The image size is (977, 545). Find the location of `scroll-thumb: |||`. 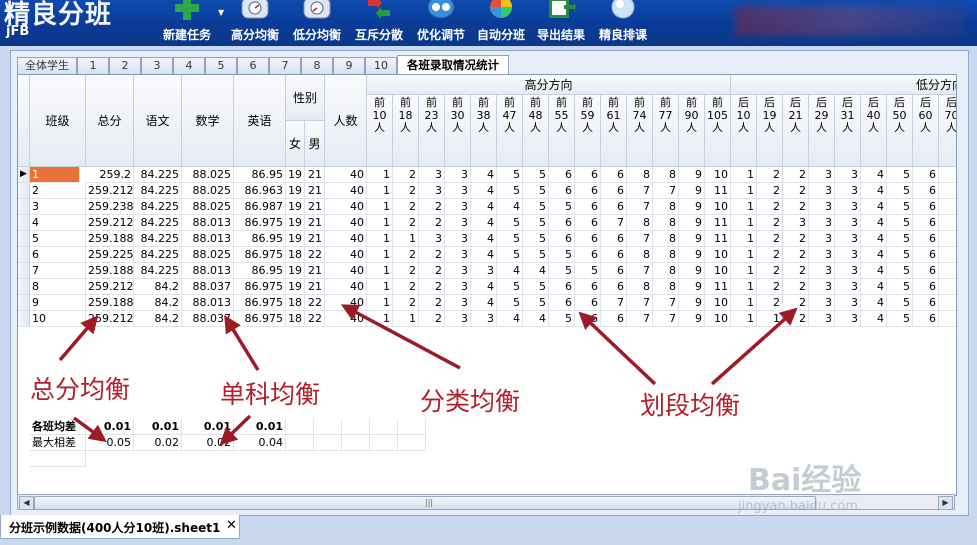

scroll-thumb: ||| is located at coordinates (425, 503).